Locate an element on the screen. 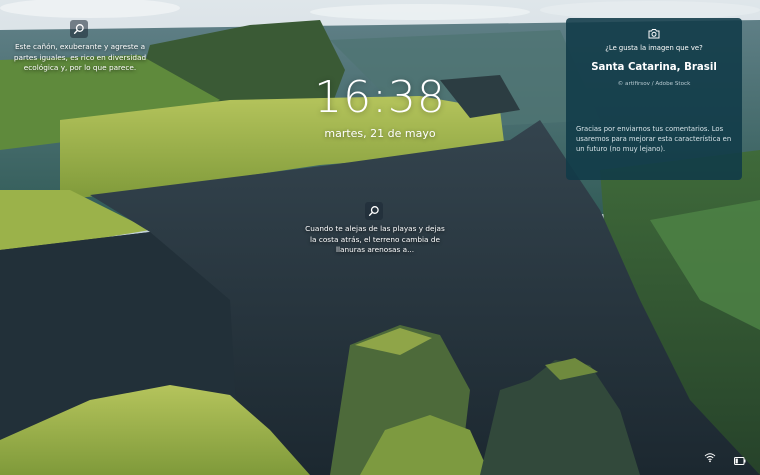 The image size is (760, 475). camera-icon is located at coordinates (654, 33).